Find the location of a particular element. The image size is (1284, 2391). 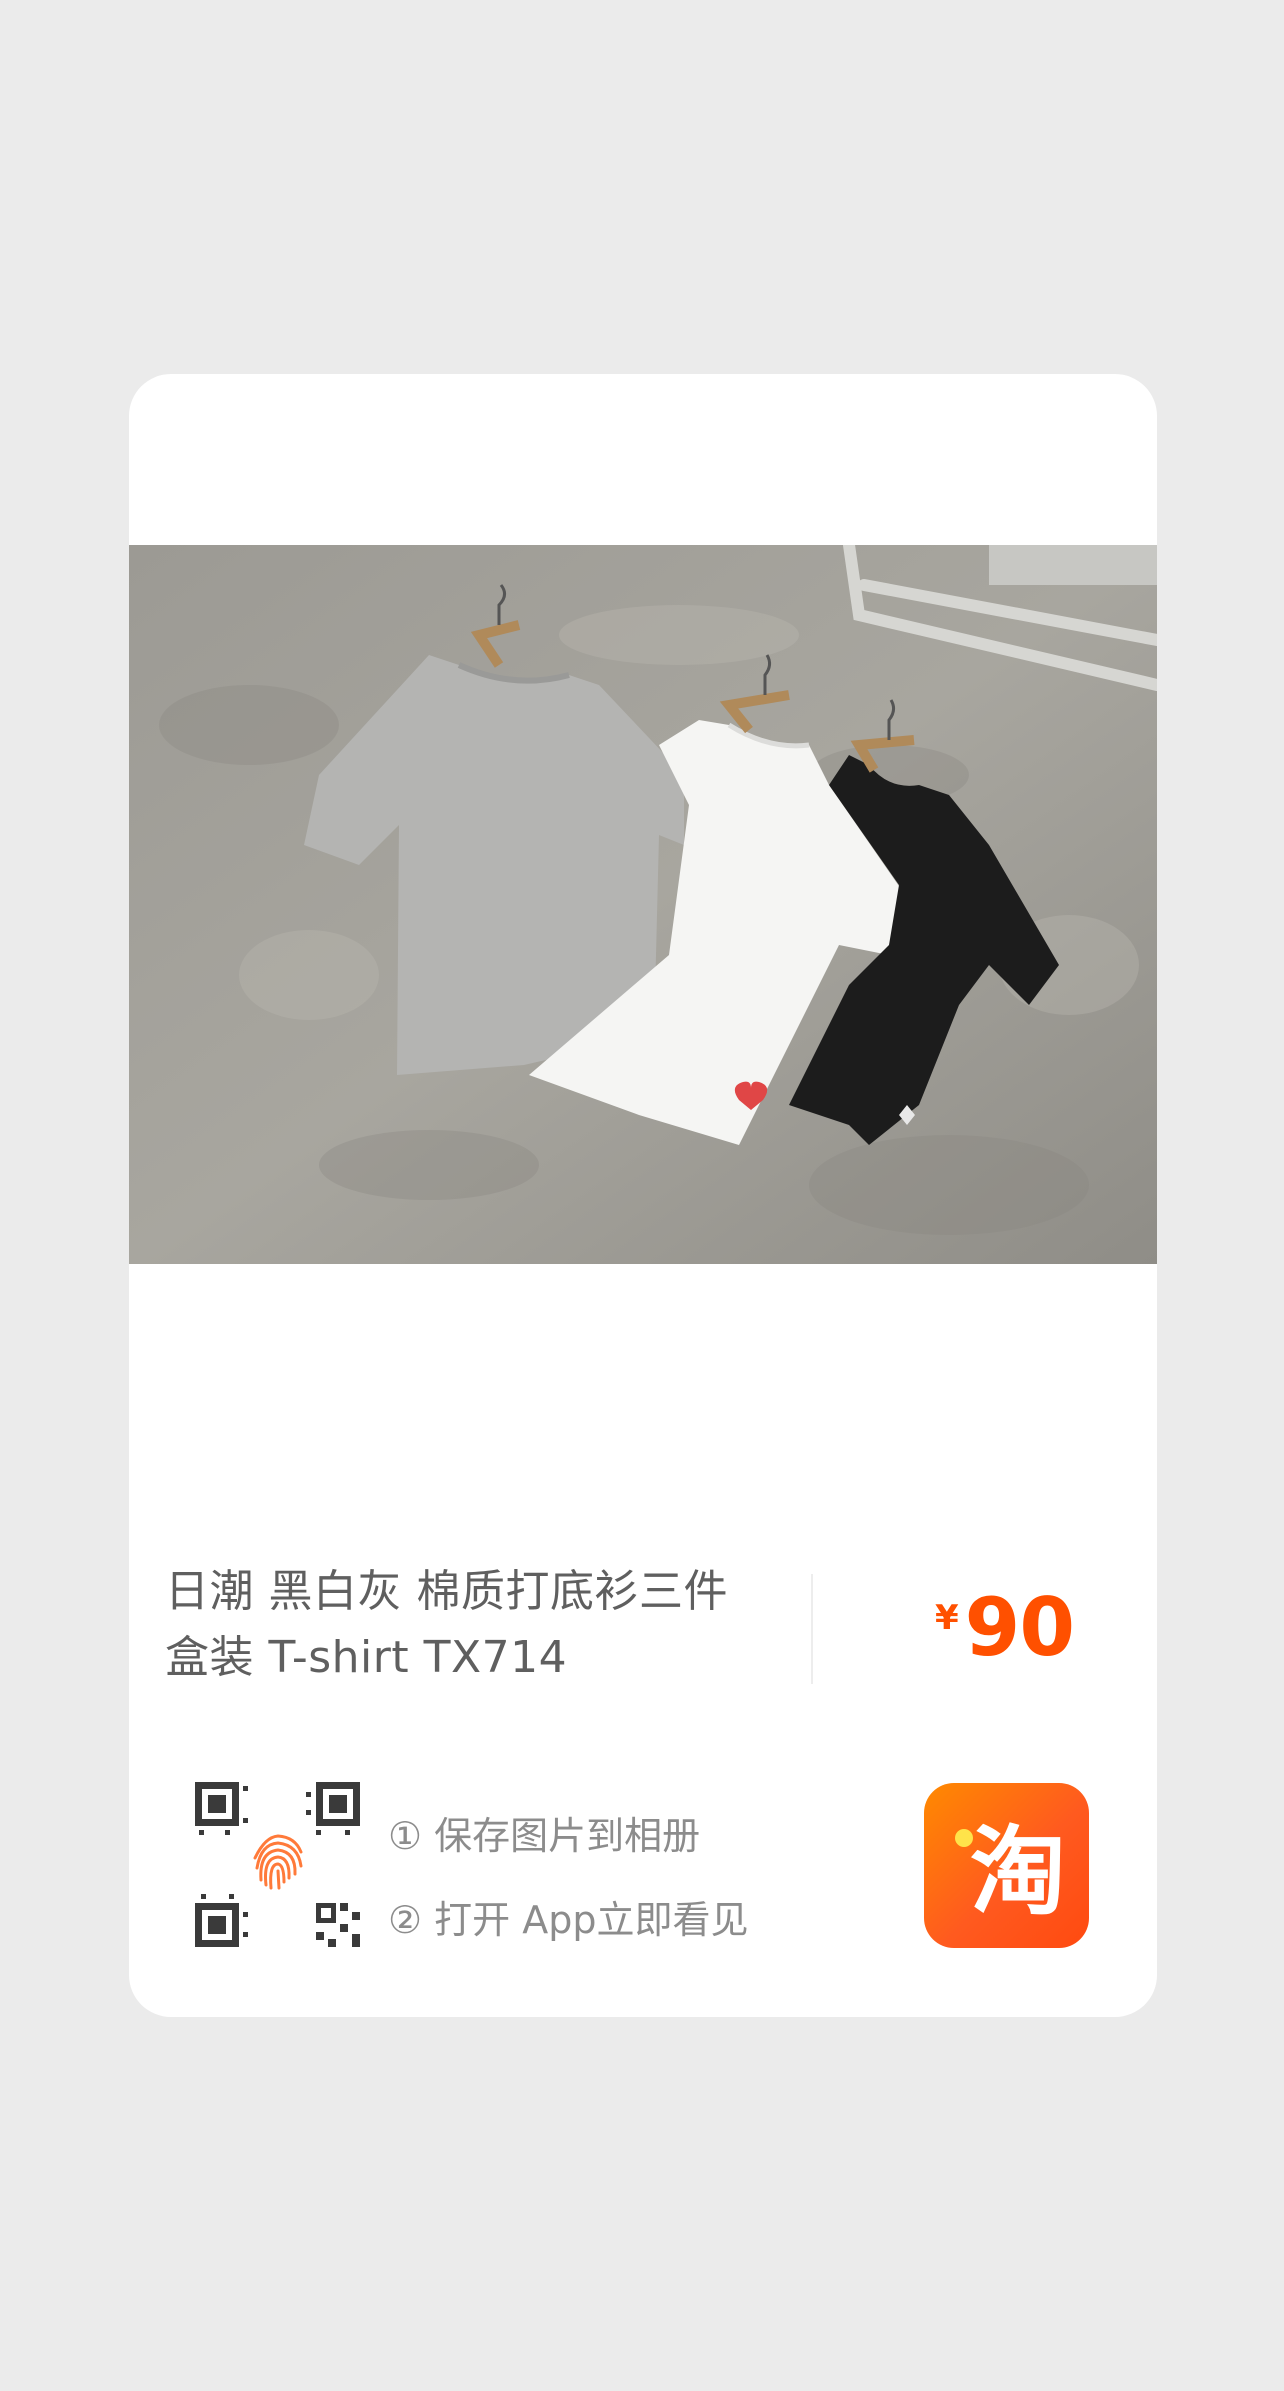

taobao-logo-glyph: 淘 is located at coordinates (1018, 1872).